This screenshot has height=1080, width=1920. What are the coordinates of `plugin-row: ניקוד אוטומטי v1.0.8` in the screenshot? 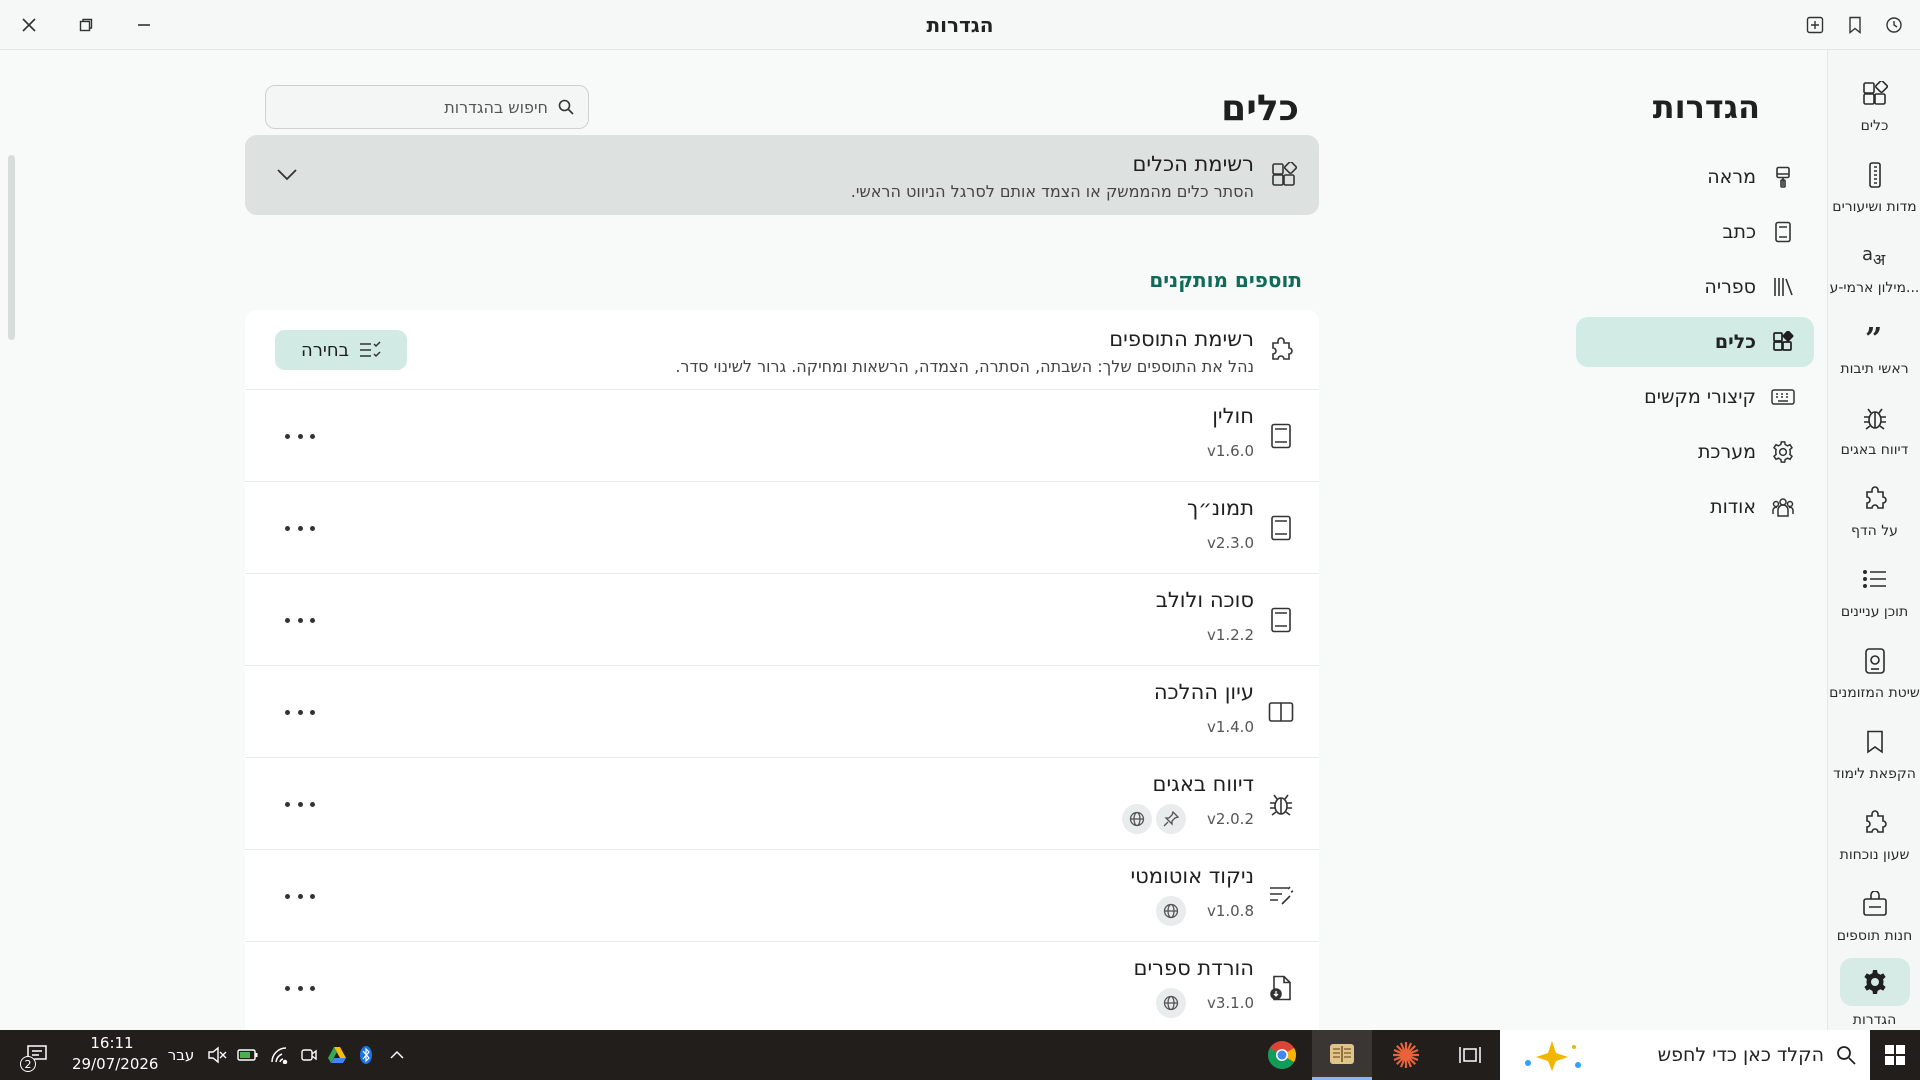 It's located at (782, 896).